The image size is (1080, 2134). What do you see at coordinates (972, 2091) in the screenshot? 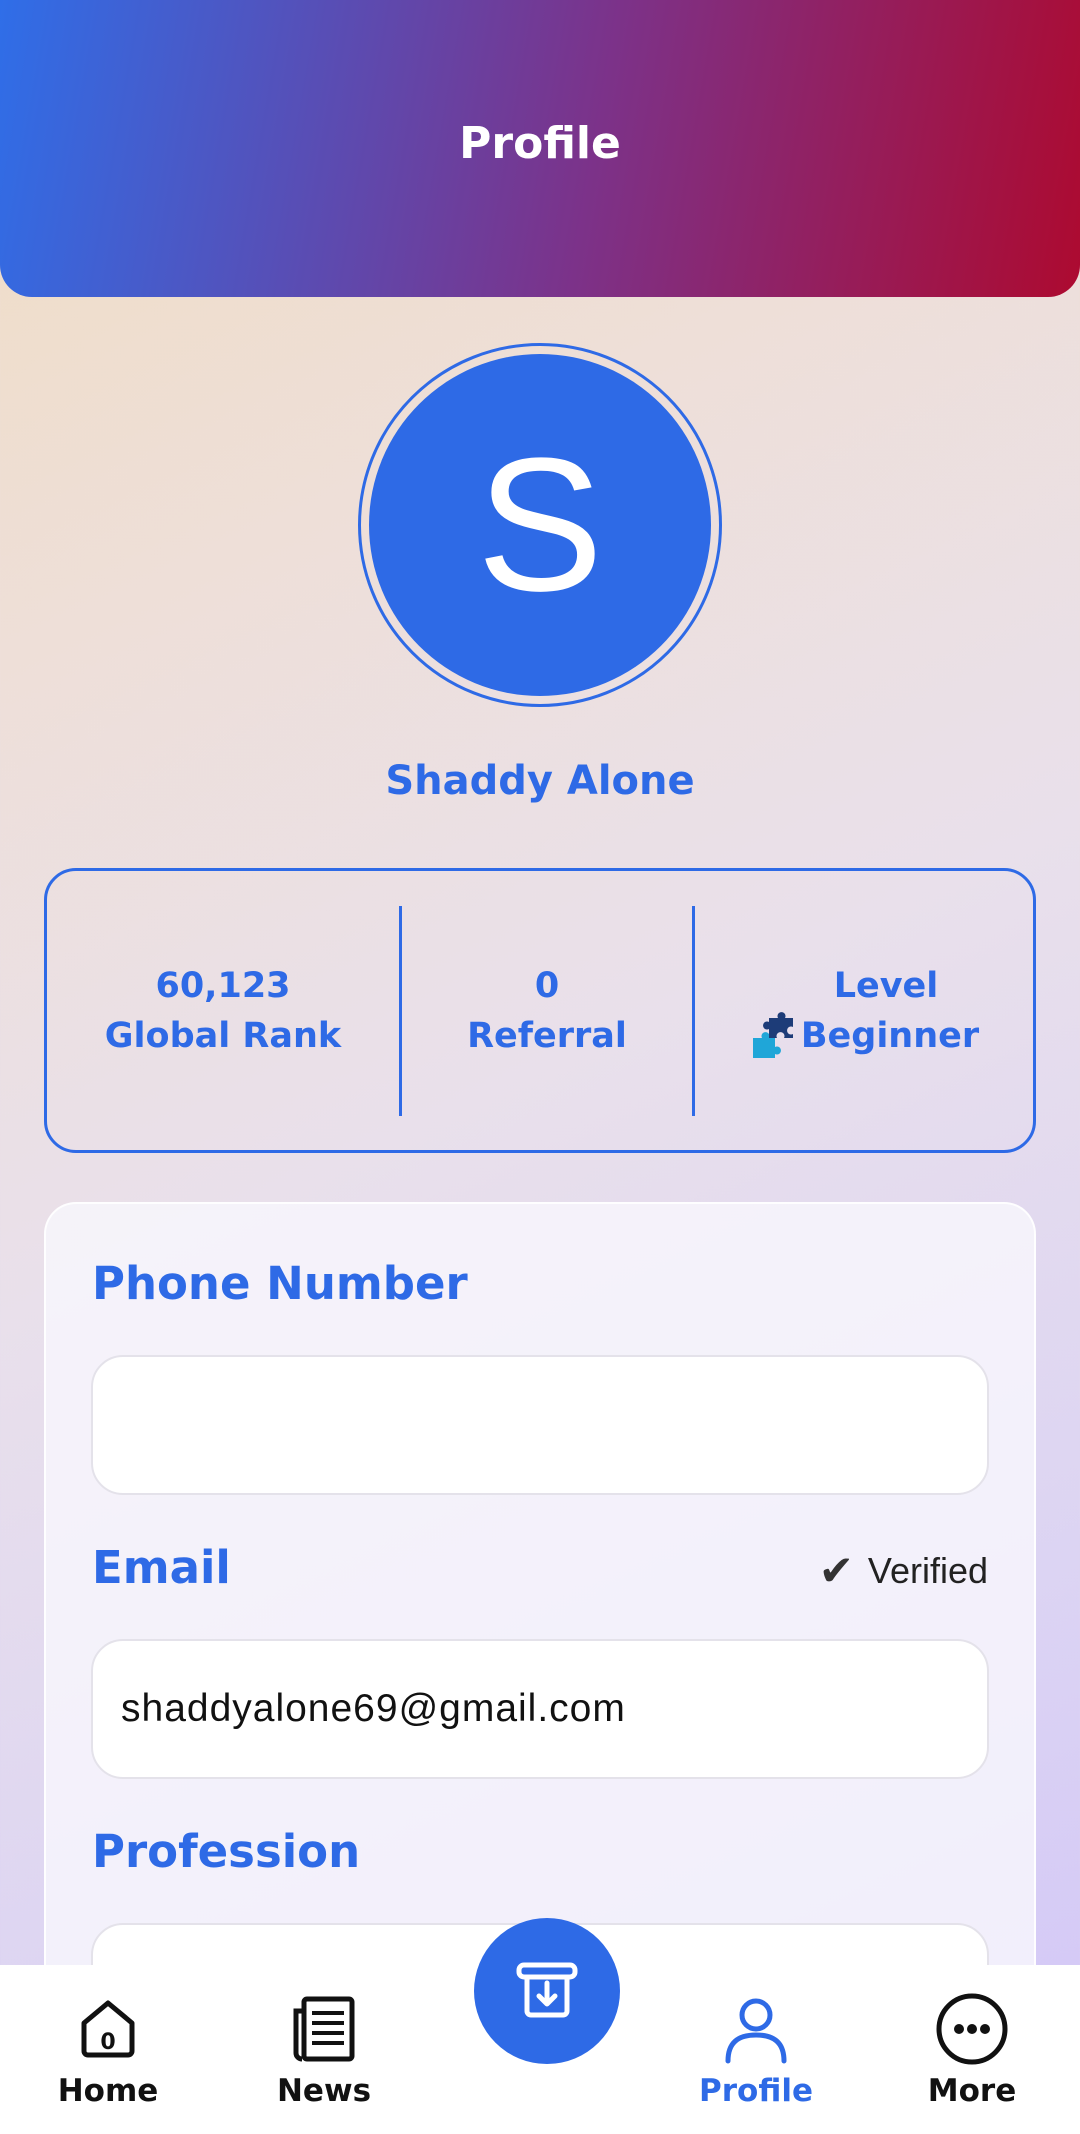
I see `nav-label-more: More` at bounding box center [972, 2091].